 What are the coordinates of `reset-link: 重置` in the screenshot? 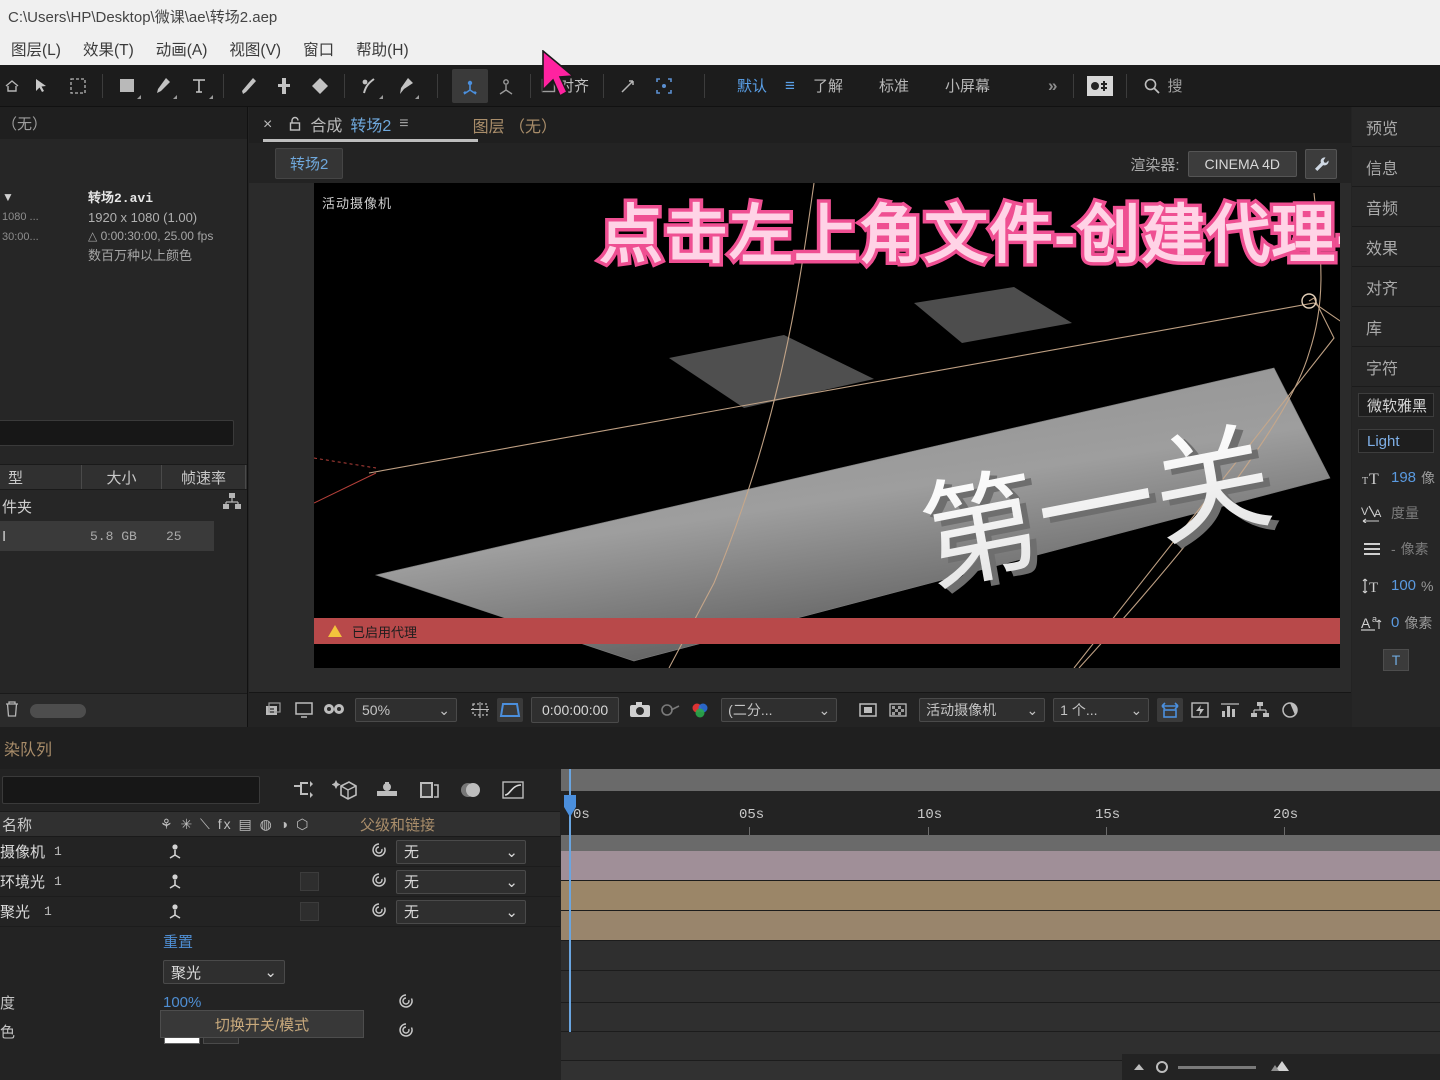 It's located at (178, 941).